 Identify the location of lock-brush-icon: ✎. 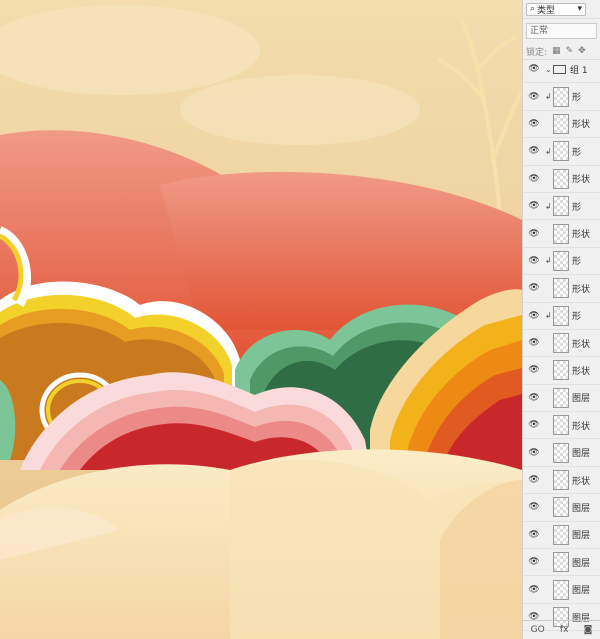
(570, 51).